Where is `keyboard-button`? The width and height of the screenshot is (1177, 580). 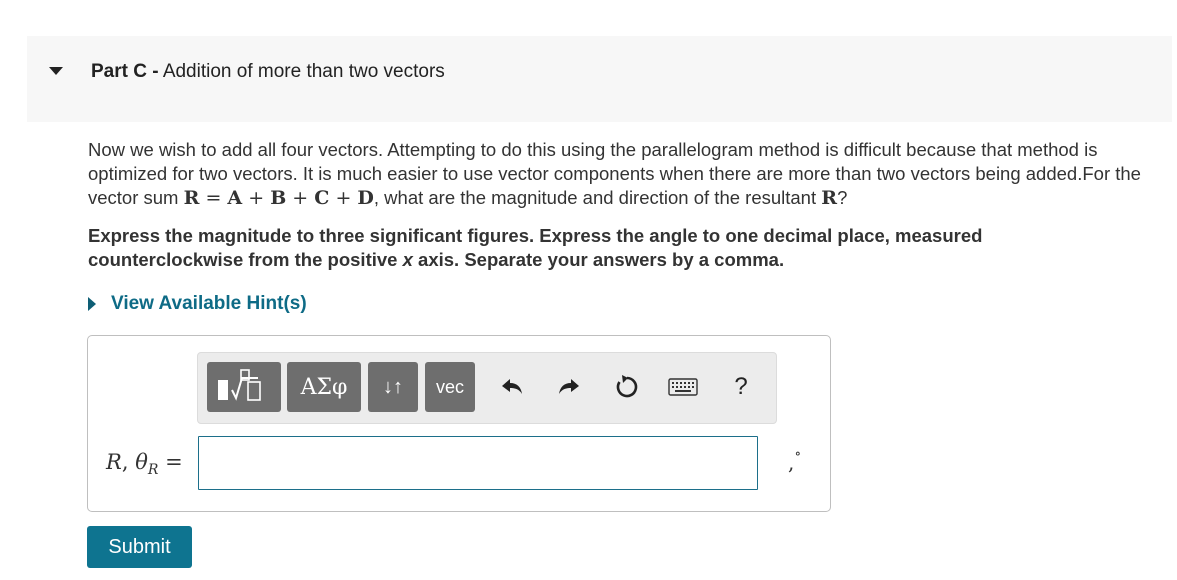
keyboard-button is located at coordinates (683, 387).